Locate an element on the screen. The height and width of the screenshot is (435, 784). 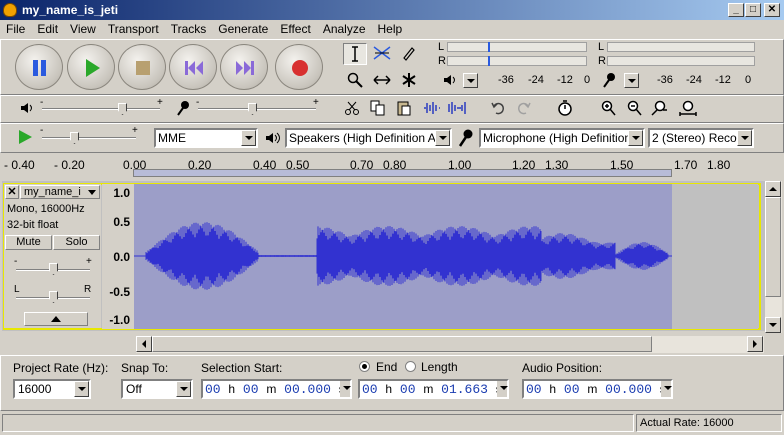
pan-right-label: R is located at coordinates (88, 289).